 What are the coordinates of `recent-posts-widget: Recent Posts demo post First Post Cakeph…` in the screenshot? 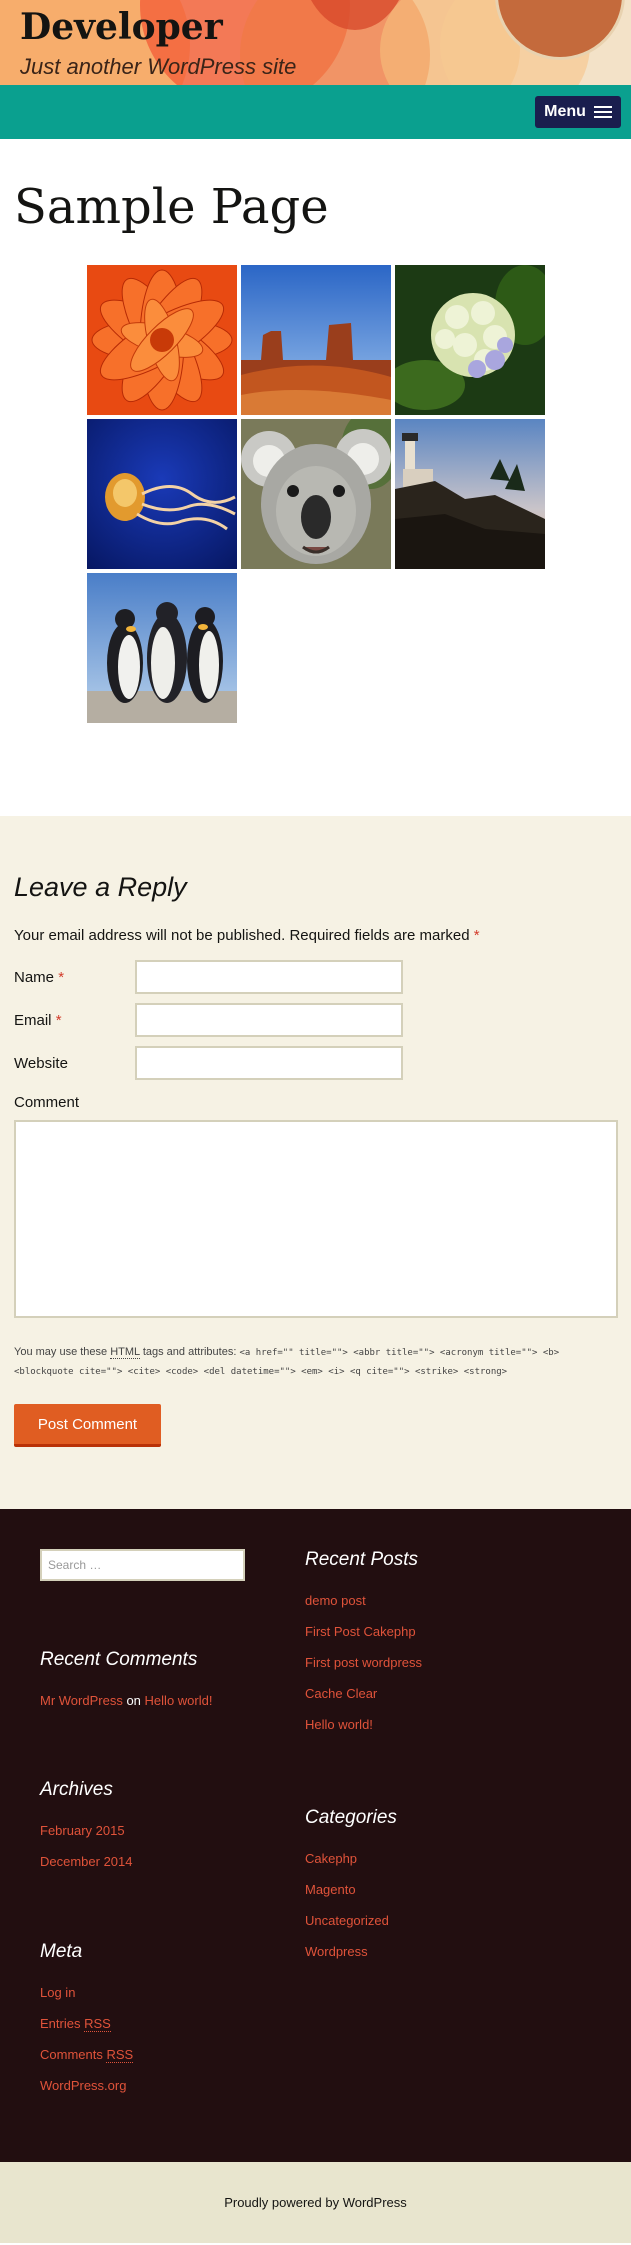 It's located at (430, 1644).